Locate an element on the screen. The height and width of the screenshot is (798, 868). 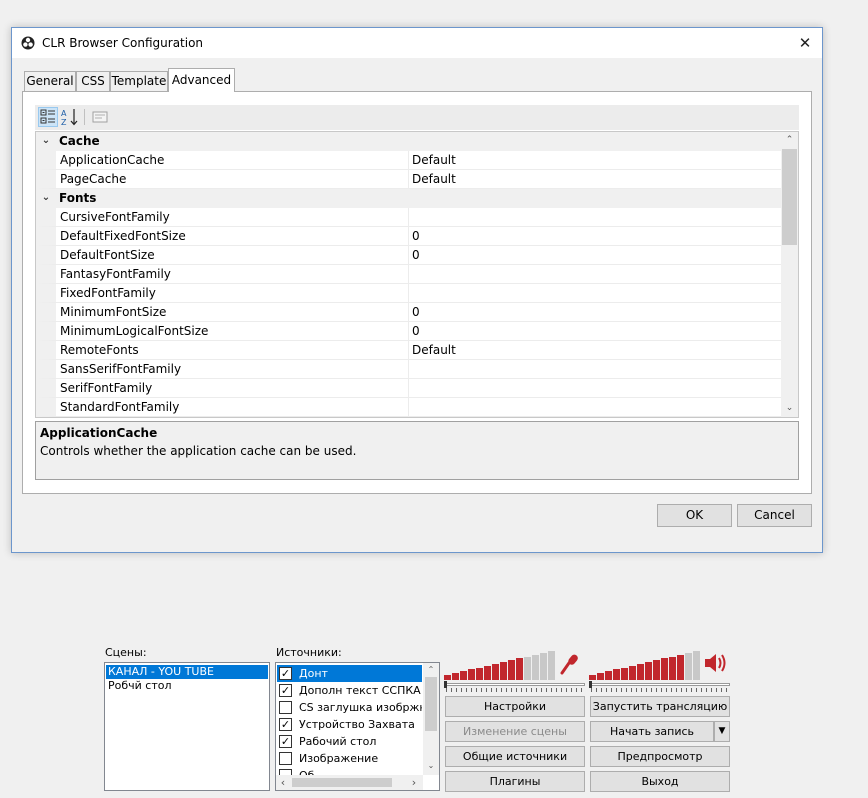
property-row: RemoteFonts Default is located at coordinates (408, 350).